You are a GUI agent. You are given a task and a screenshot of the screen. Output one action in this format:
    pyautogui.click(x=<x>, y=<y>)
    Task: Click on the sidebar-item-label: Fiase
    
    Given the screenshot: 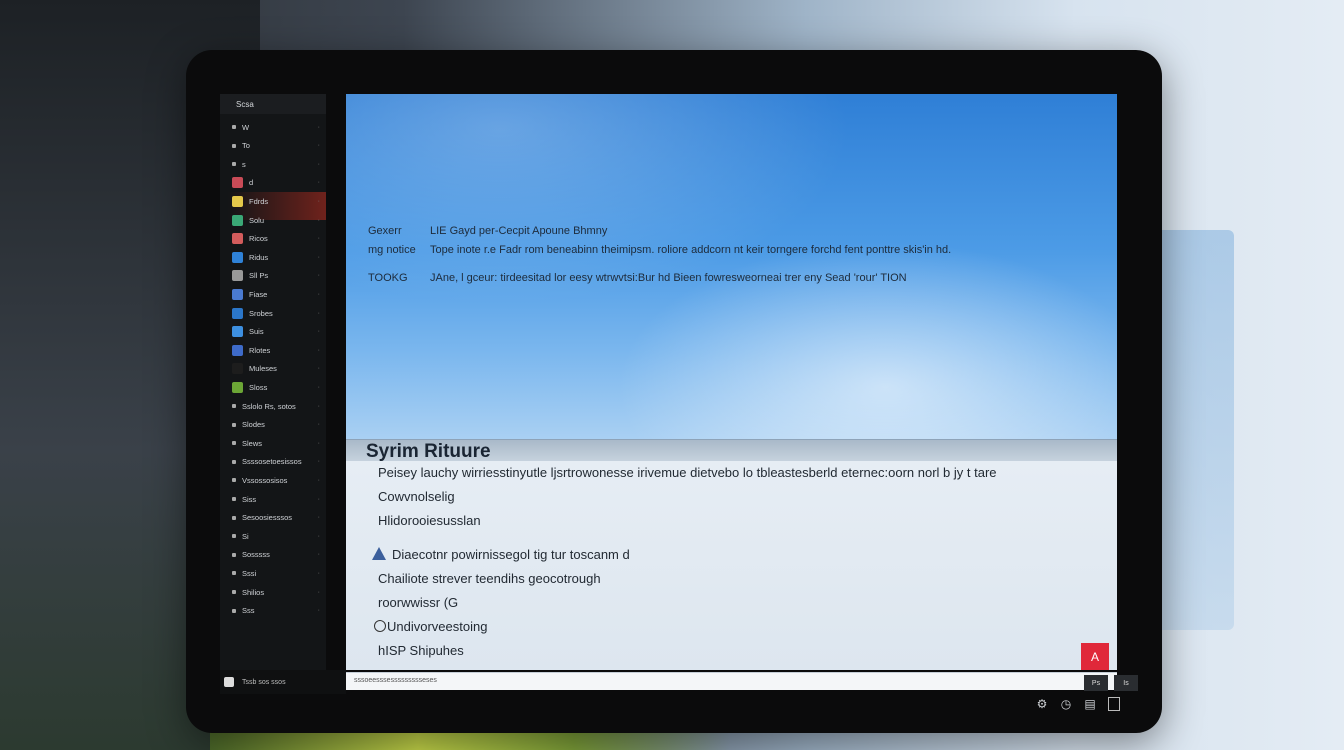 What is the action you would take?
    pyautogui.click(x=258, y=294)
    